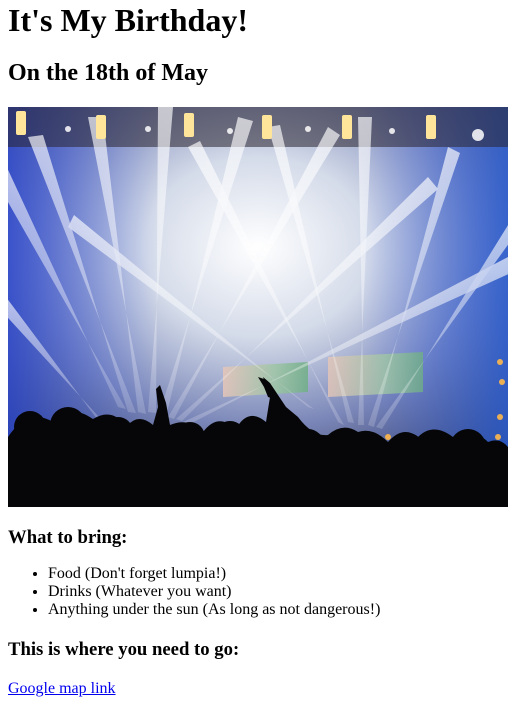 This screenshot has height=709, width=518. Describe the element at coordinates (68, 537) in the screenshot. I see `bring-heading: What to bring:` at that location.